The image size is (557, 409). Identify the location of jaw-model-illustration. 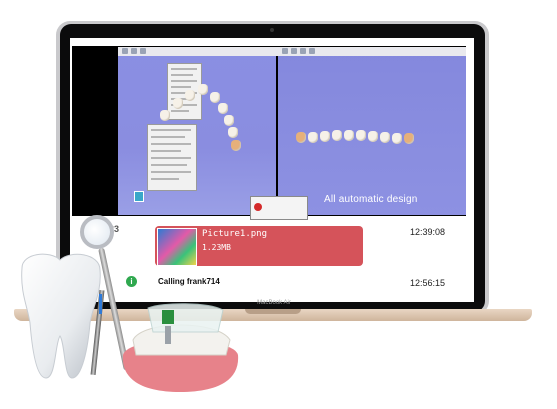
(180, 347).